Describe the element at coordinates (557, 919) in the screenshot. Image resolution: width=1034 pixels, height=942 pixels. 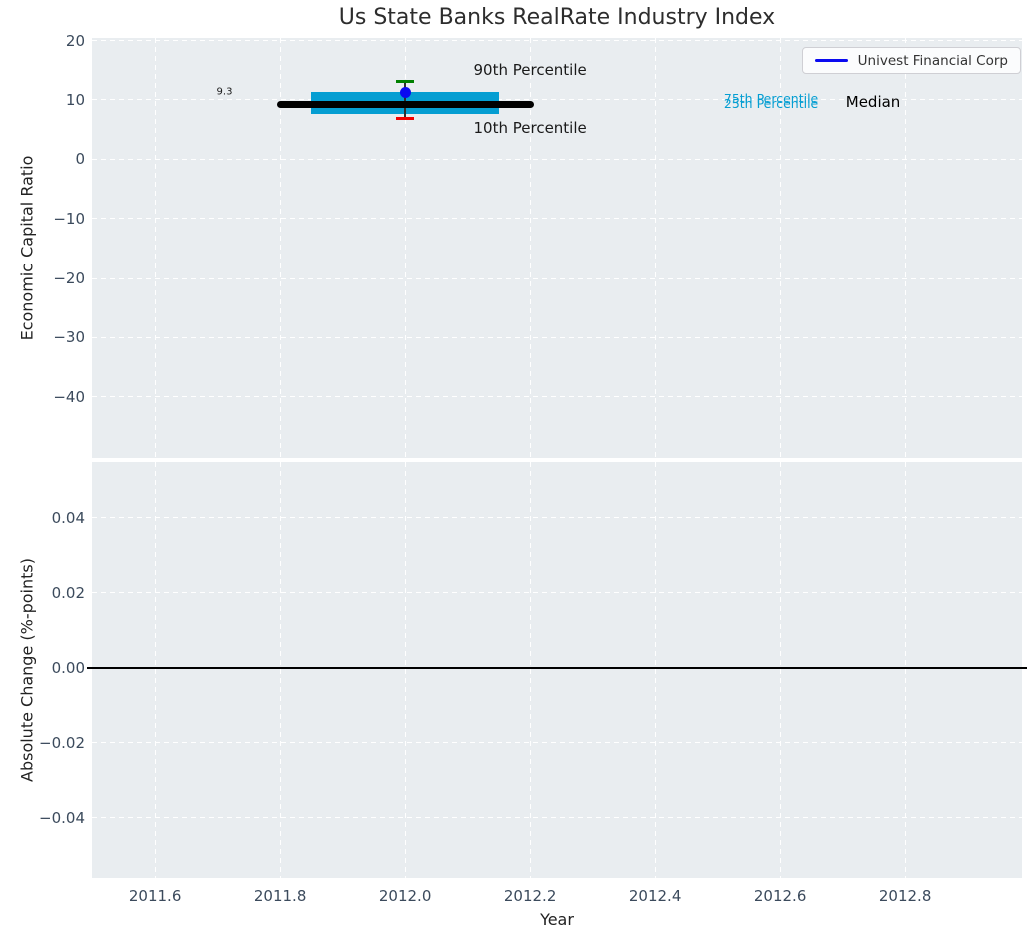
I see `x-axis-label: Year` at that location.